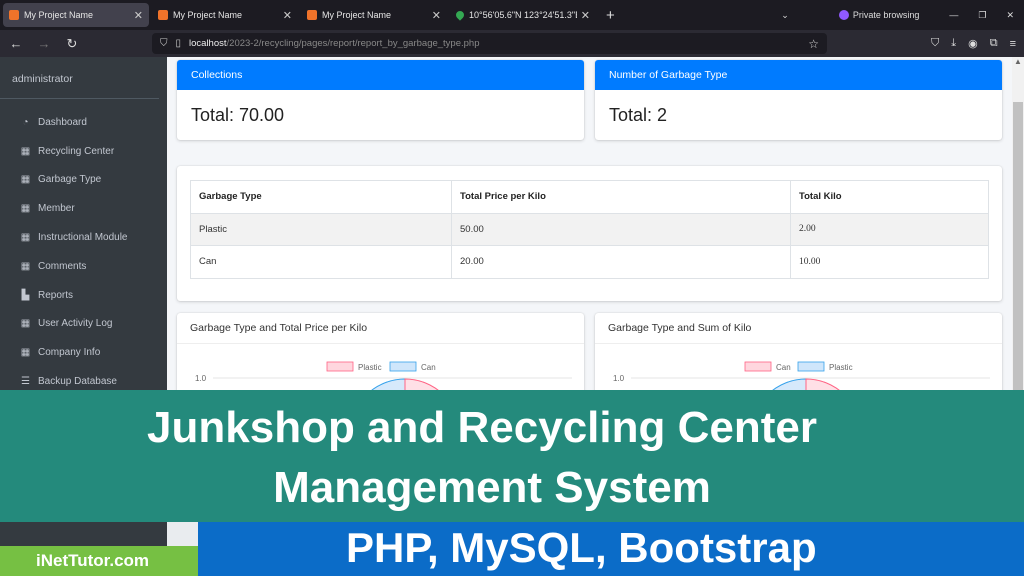 The height and width of the screenshot is (576, 1024). Describe the element at coordinates (83, 208) in the screenshot. I see `sidebar-item-member: ▦ Member` at that location.